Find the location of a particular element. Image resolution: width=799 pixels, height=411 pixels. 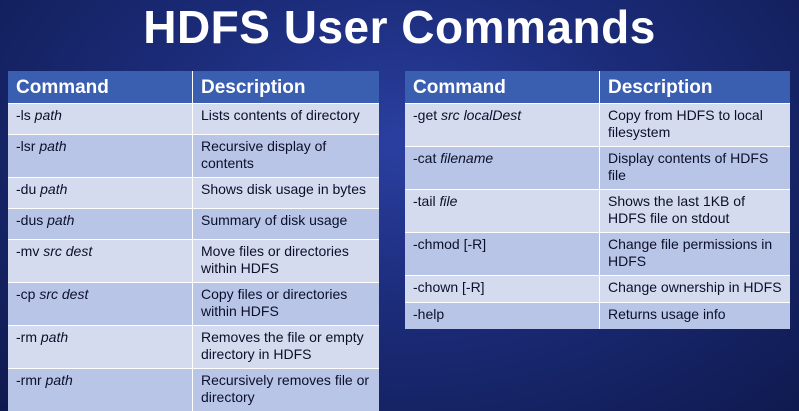

command-name: -lsr is located at coordinates (26, 146).